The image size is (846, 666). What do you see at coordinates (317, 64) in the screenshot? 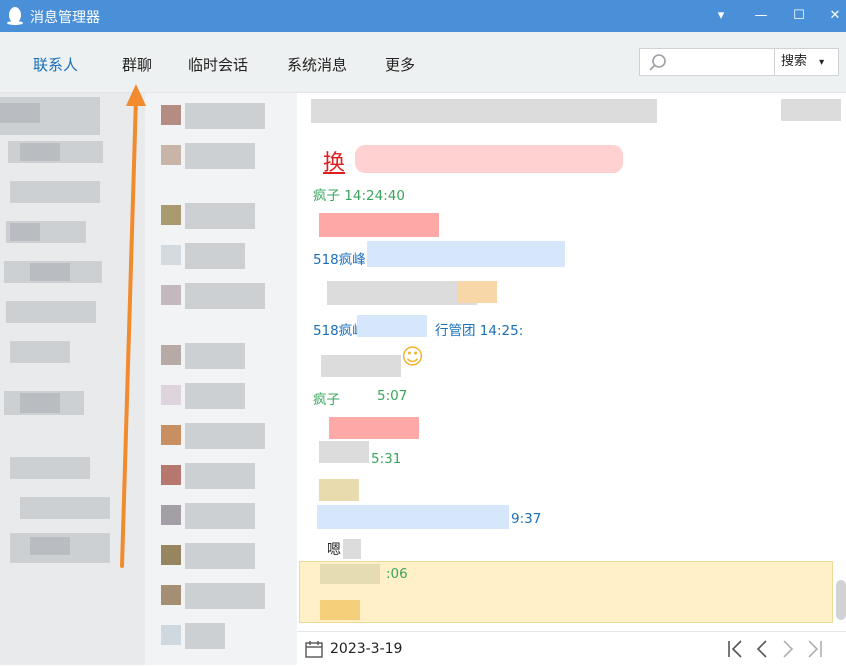
I see `tab-system-messages: 系统消息` at bounding box center [317, 64].